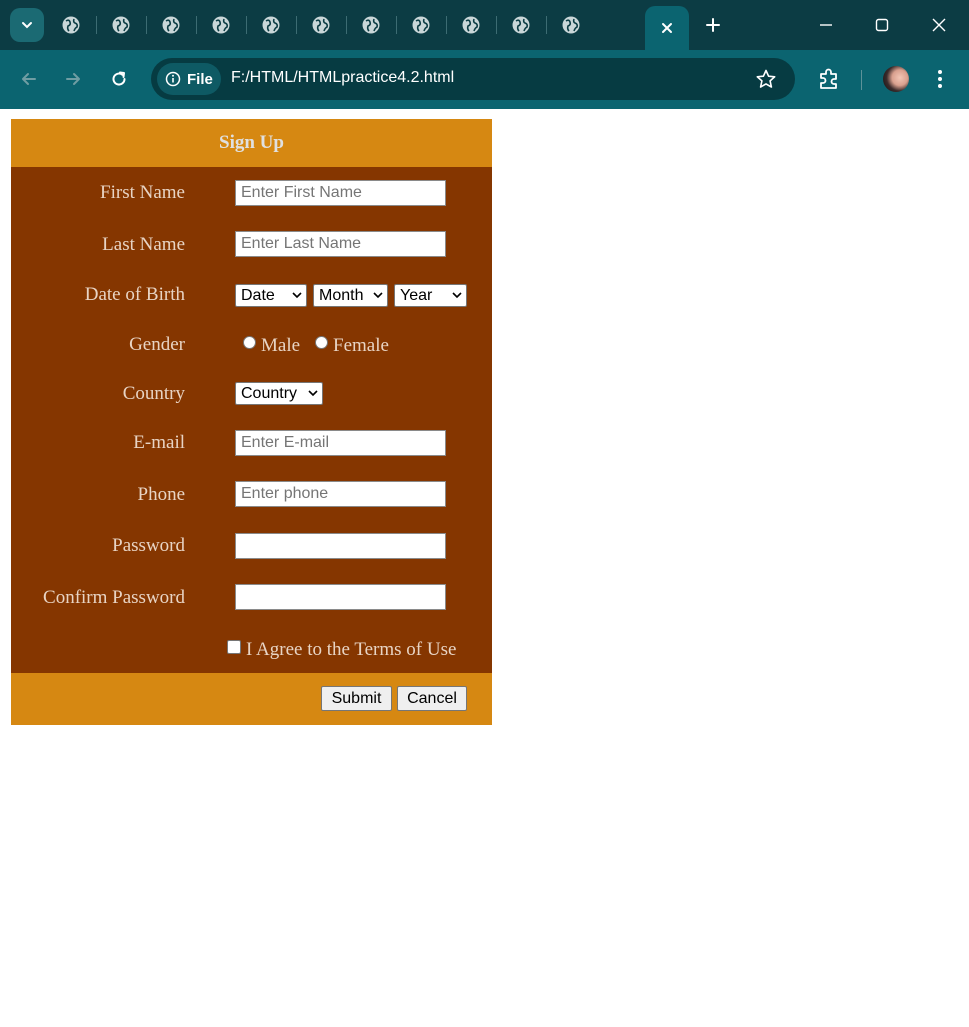  Describe the element at coordinates (829, 79) in the screenshot. I see `extensions-puzzle-icon` at that location.